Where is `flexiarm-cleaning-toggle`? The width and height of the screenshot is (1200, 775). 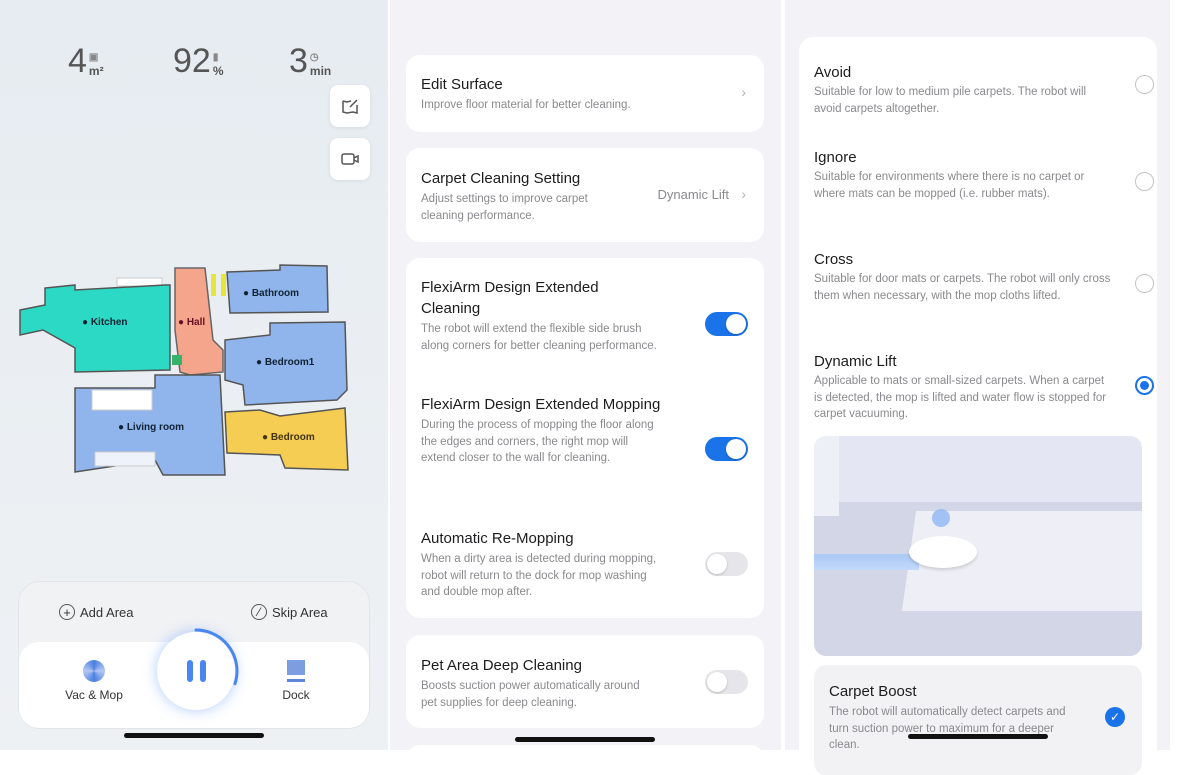
flexiarm-cleaning-toggle is located at coordinates (726, 324).